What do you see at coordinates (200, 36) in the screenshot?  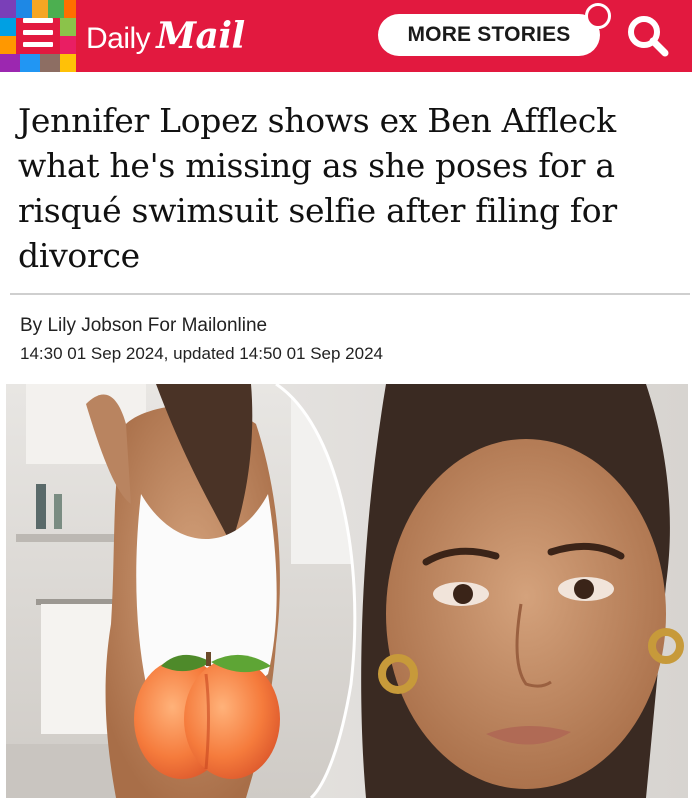 I see `logo-mail-text: Mail` at bounding box center [200, 36].